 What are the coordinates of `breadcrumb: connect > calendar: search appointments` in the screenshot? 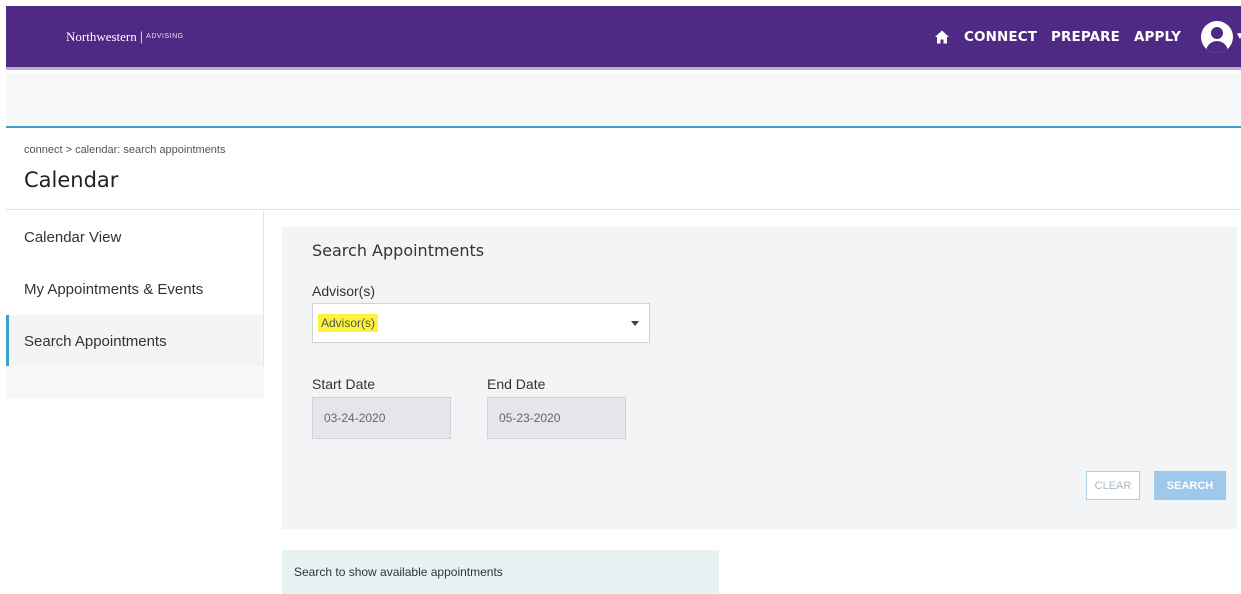 It's located at (125, 150).